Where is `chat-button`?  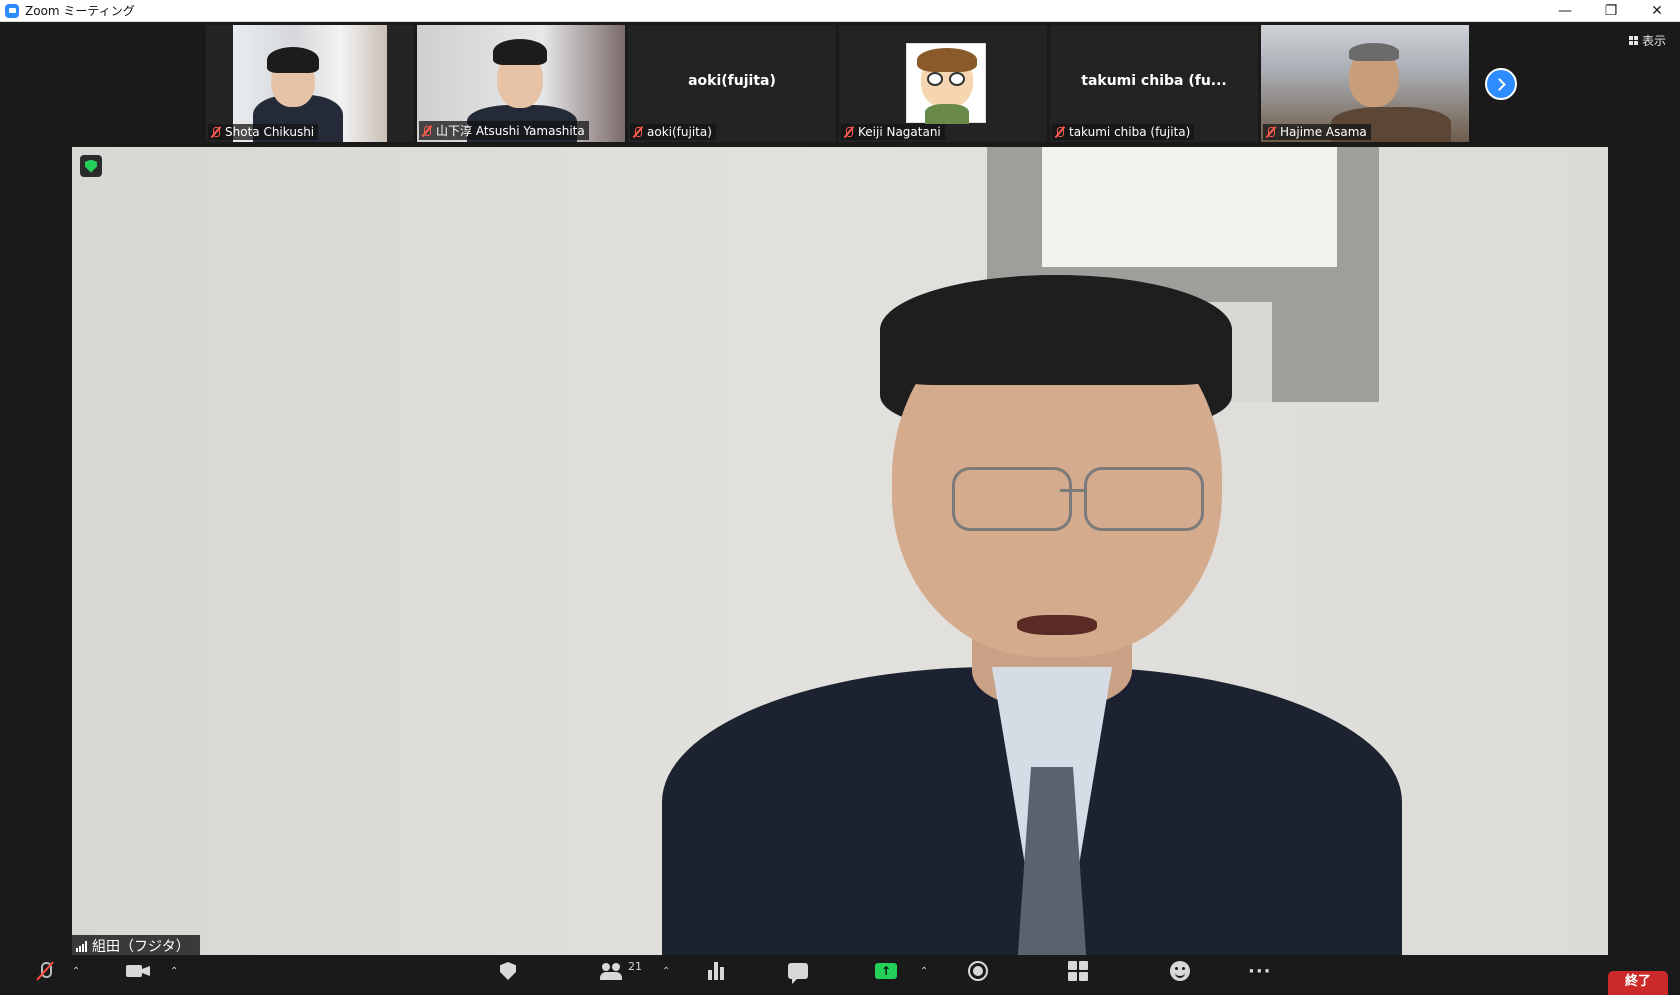 chat-button is located at coordinates (798, 971).